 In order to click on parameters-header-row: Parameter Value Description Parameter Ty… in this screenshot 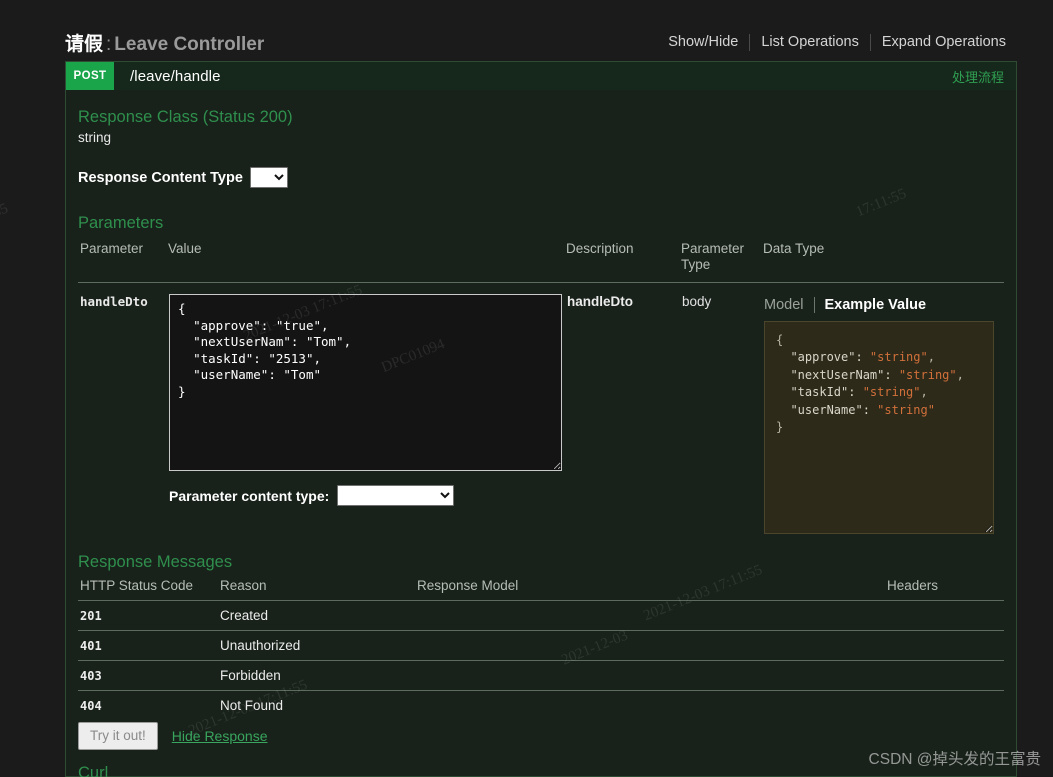, I will do `click(541, 262)`.